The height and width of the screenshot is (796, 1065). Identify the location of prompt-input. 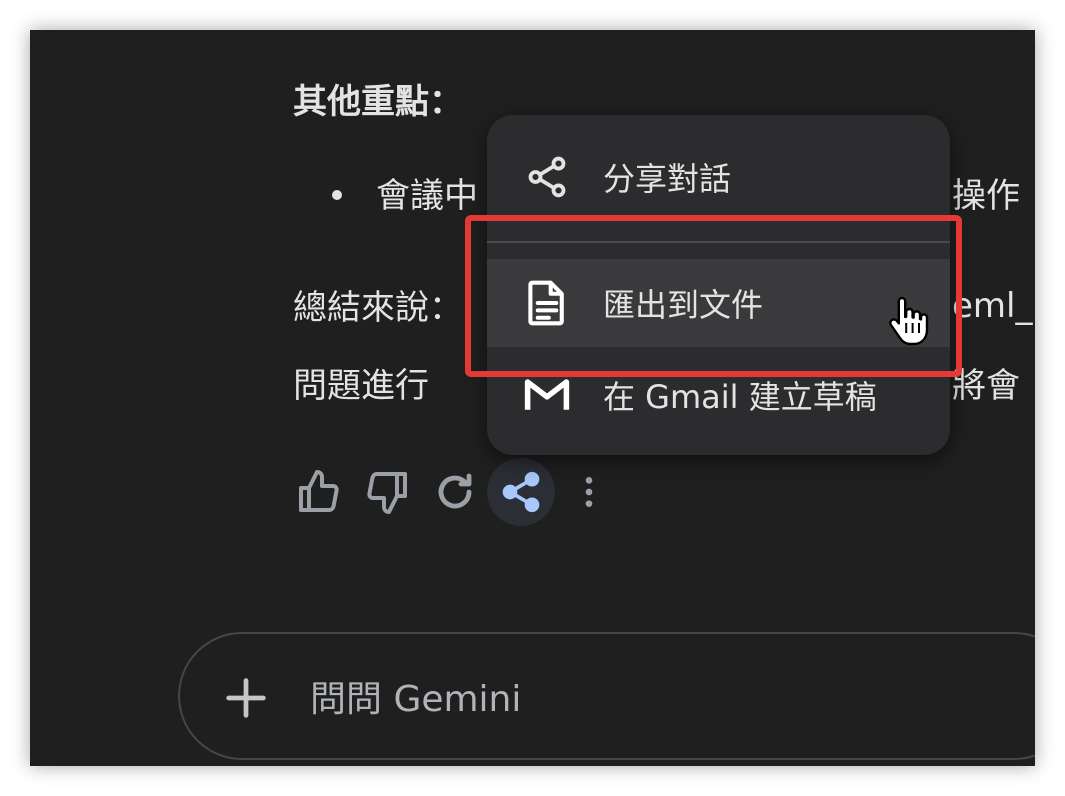
(660, 699).